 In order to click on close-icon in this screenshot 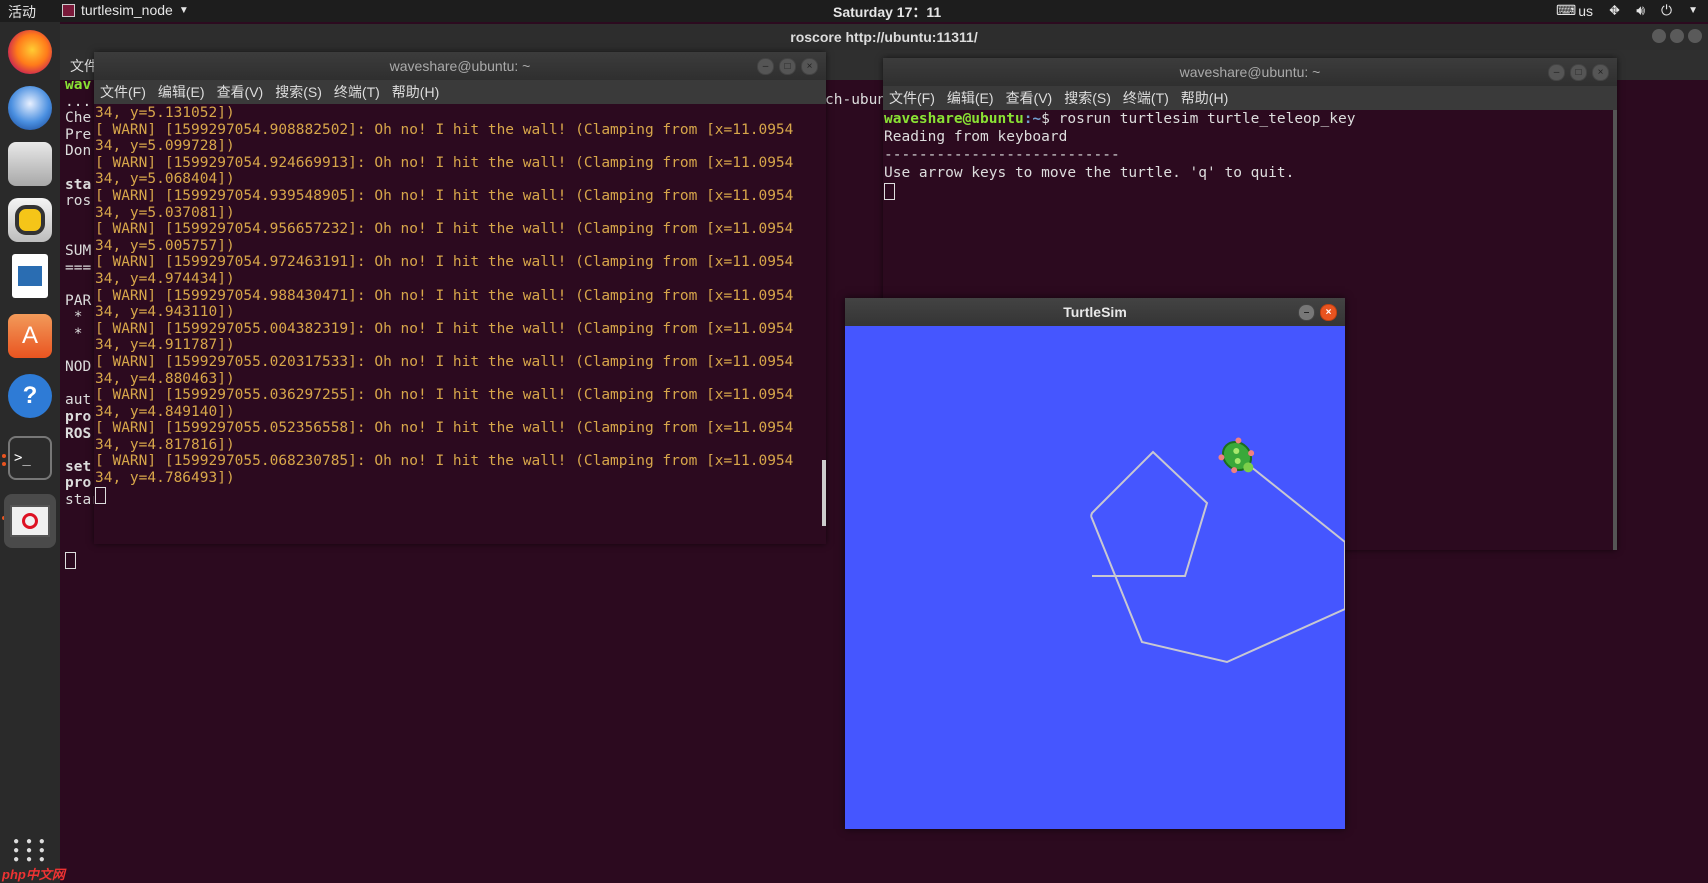, I will do `click(1695, 36)`.